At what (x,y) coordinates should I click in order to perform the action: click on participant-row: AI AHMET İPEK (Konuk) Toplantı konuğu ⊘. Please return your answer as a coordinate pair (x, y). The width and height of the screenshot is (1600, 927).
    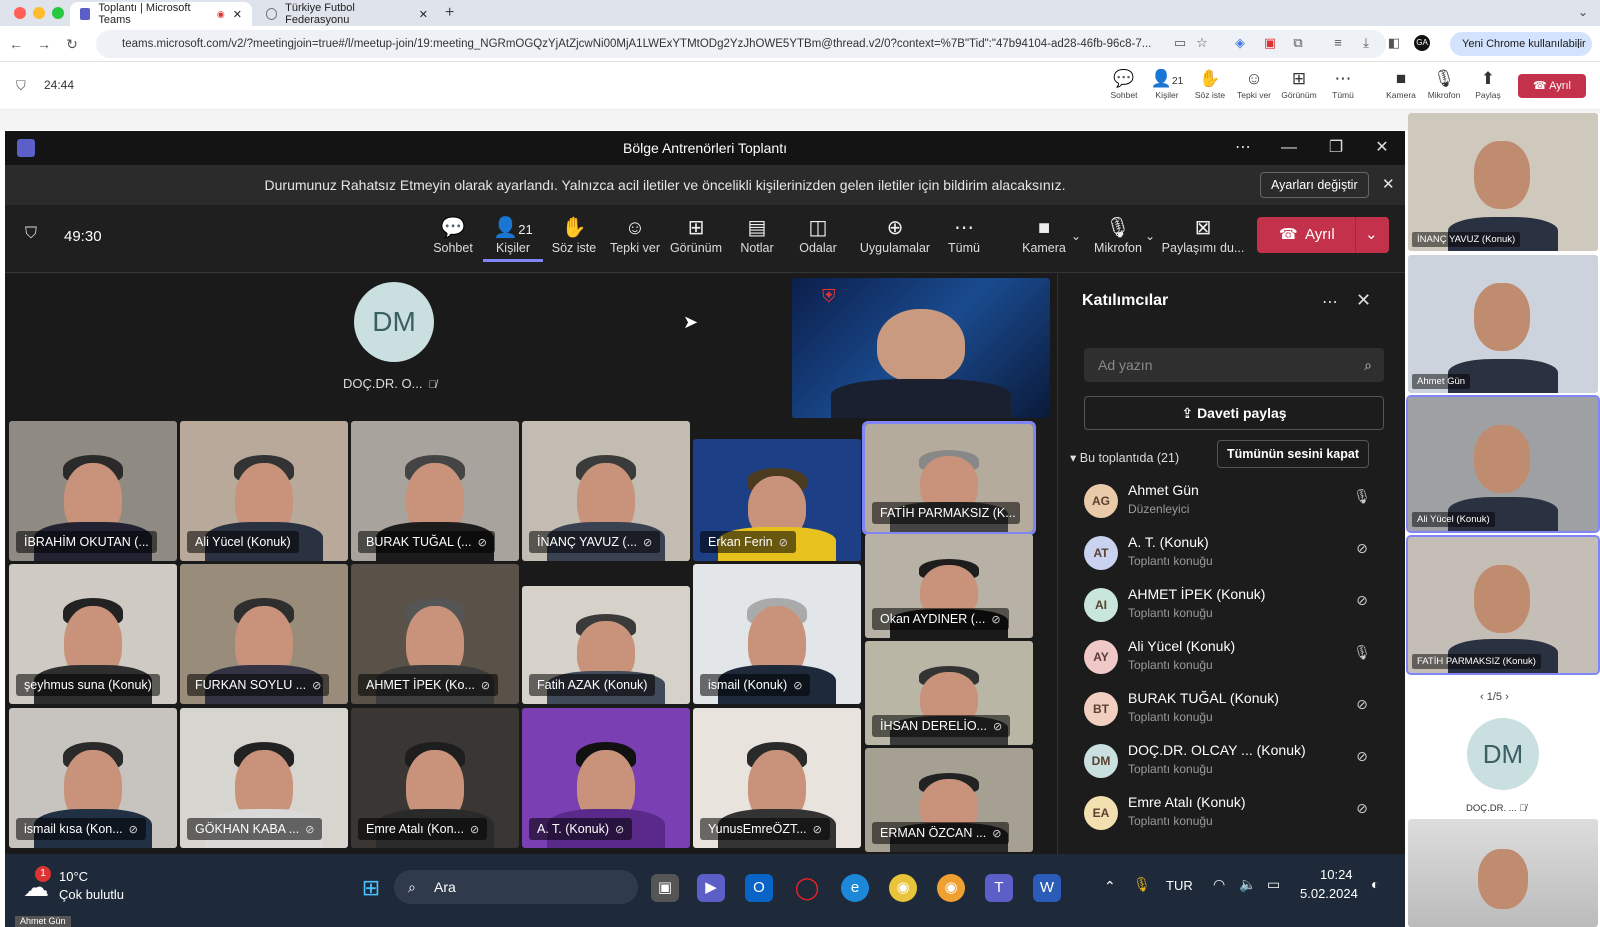
    Looking at the image, I should click on (1234, 608).